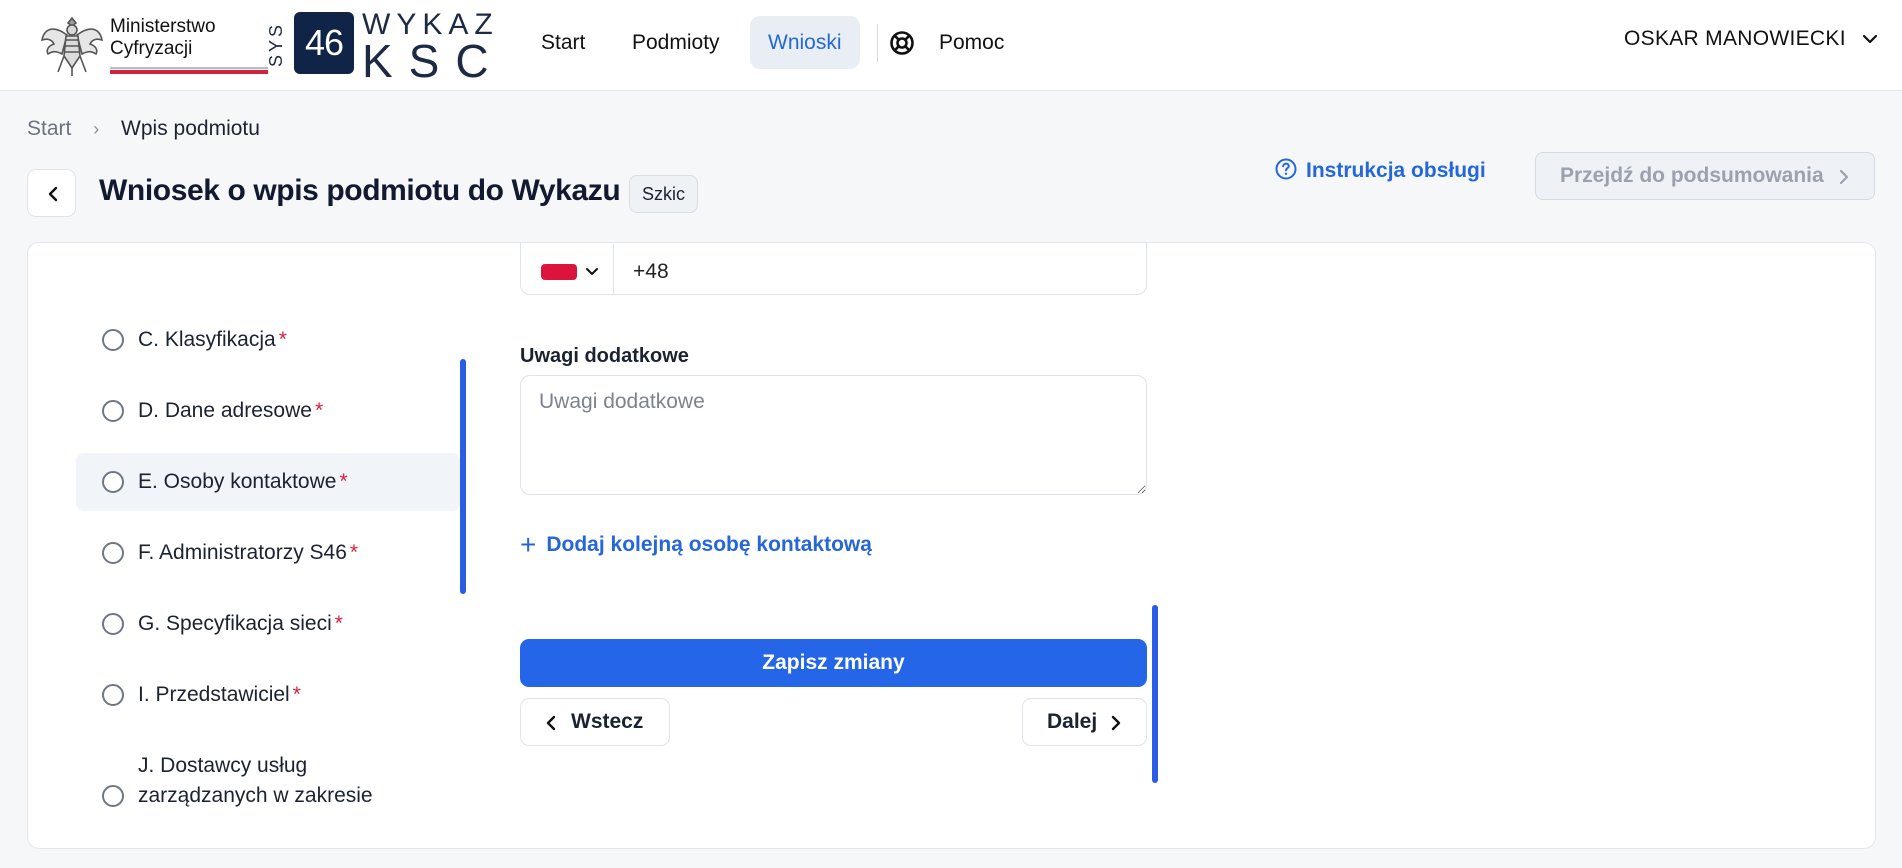 This screenshot has width=1902, height=868. I want to click on ministry-logo: Ministerstwo Cyfryzacji, so click(154, 44).